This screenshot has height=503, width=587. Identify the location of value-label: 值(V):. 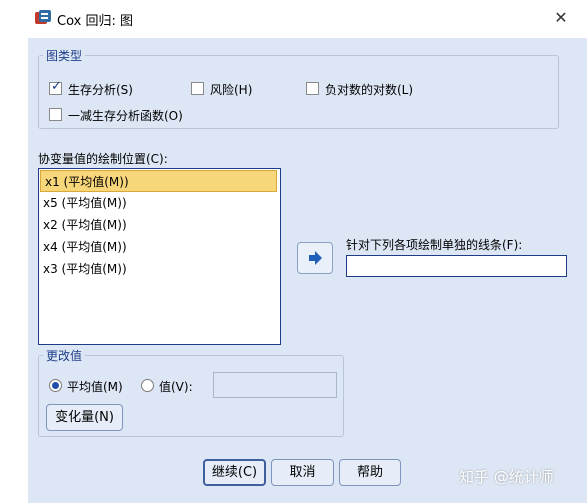
(176, 387).